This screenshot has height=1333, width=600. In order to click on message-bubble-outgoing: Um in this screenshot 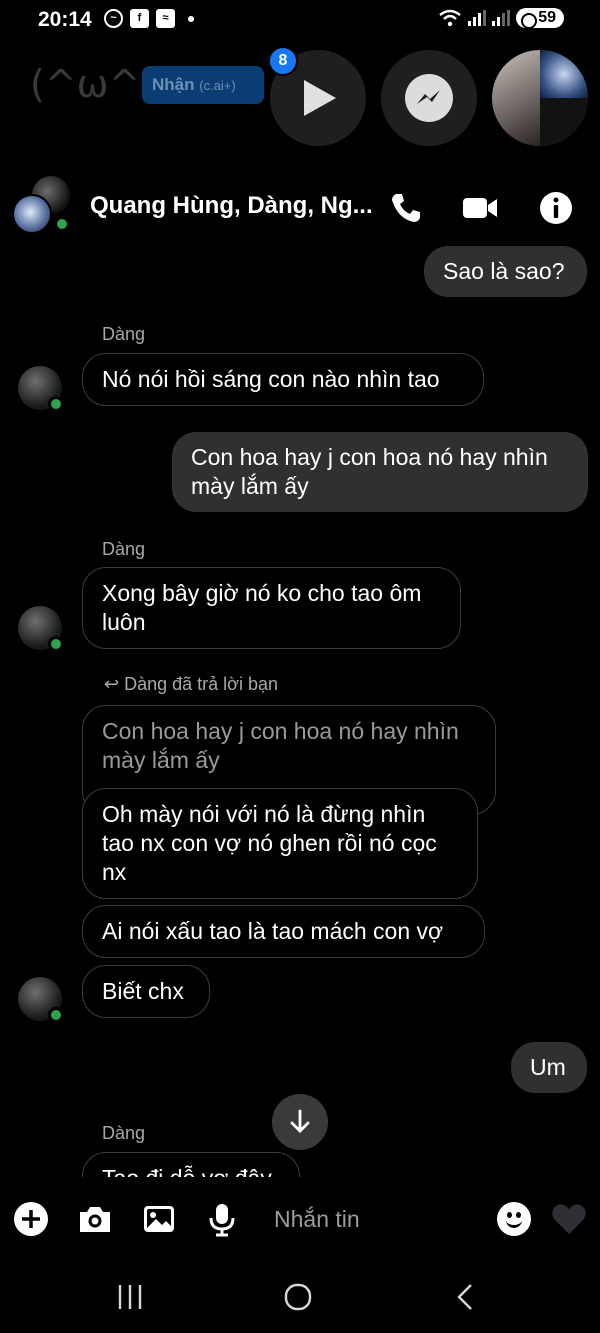, I will do `click(549, 1067)`.